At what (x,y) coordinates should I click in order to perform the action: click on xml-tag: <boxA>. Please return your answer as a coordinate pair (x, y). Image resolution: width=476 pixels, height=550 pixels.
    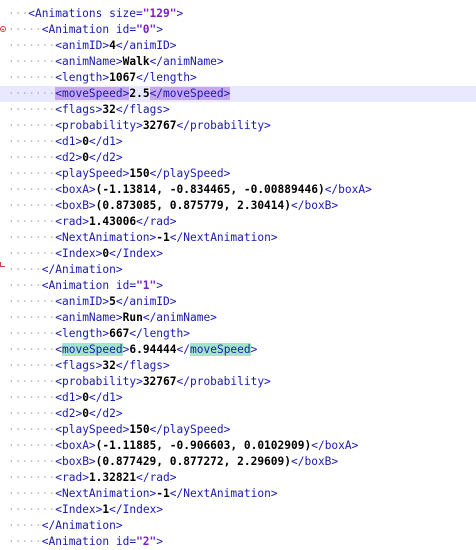
    Looking at the image, I should click on (75, 189).